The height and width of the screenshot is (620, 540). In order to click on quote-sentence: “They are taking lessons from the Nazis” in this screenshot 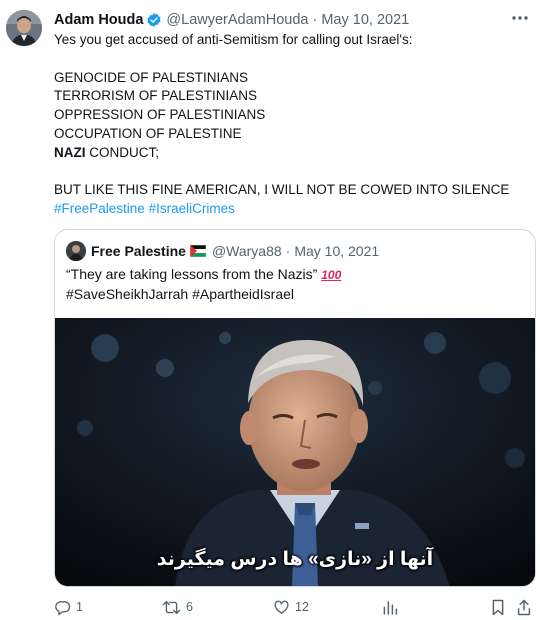, I will do `click(192, 274)`.